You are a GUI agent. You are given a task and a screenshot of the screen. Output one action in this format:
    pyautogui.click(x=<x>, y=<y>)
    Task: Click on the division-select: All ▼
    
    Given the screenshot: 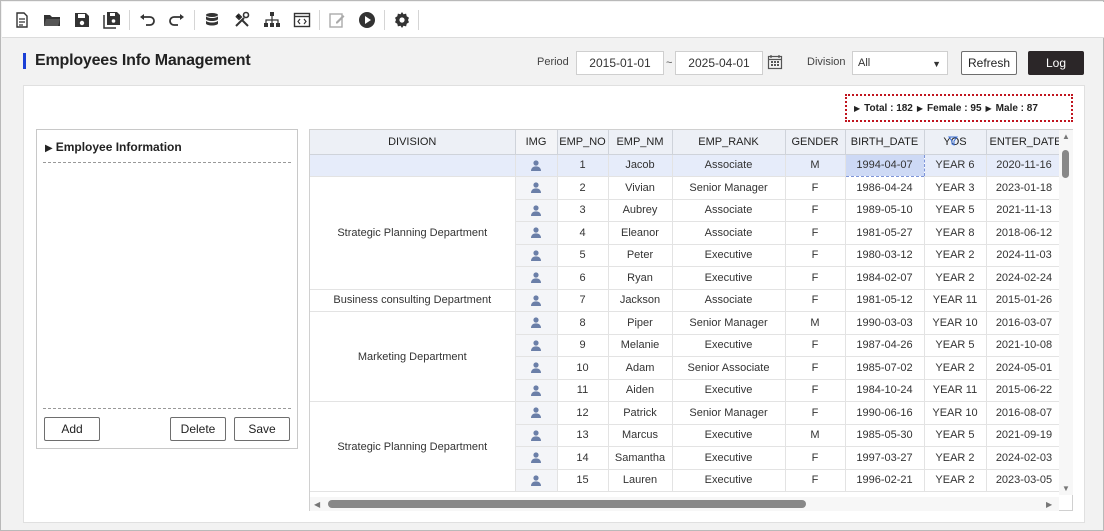 What is the action you would take?
    pyautogui.click(x=900, y=63)
    